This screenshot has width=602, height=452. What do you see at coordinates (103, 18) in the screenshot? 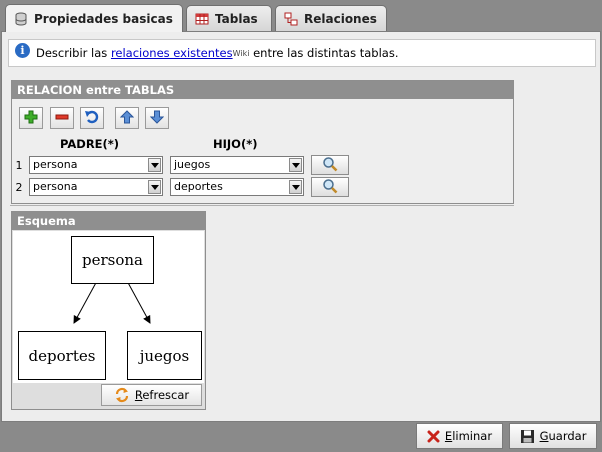
I see `tab-label: Propiedades basicas` at bounding box center [103, 18].